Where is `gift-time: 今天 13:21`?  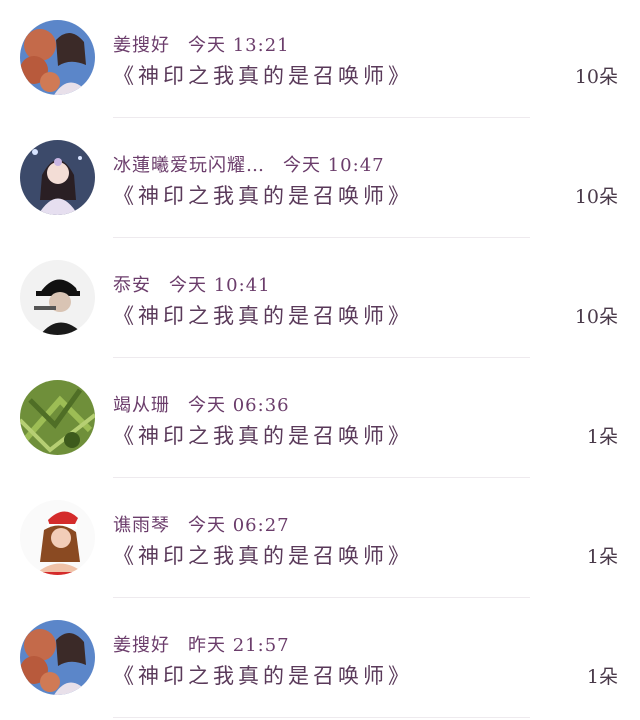 gift-time: 今天 13:21 is located at coordinates (239, 45).